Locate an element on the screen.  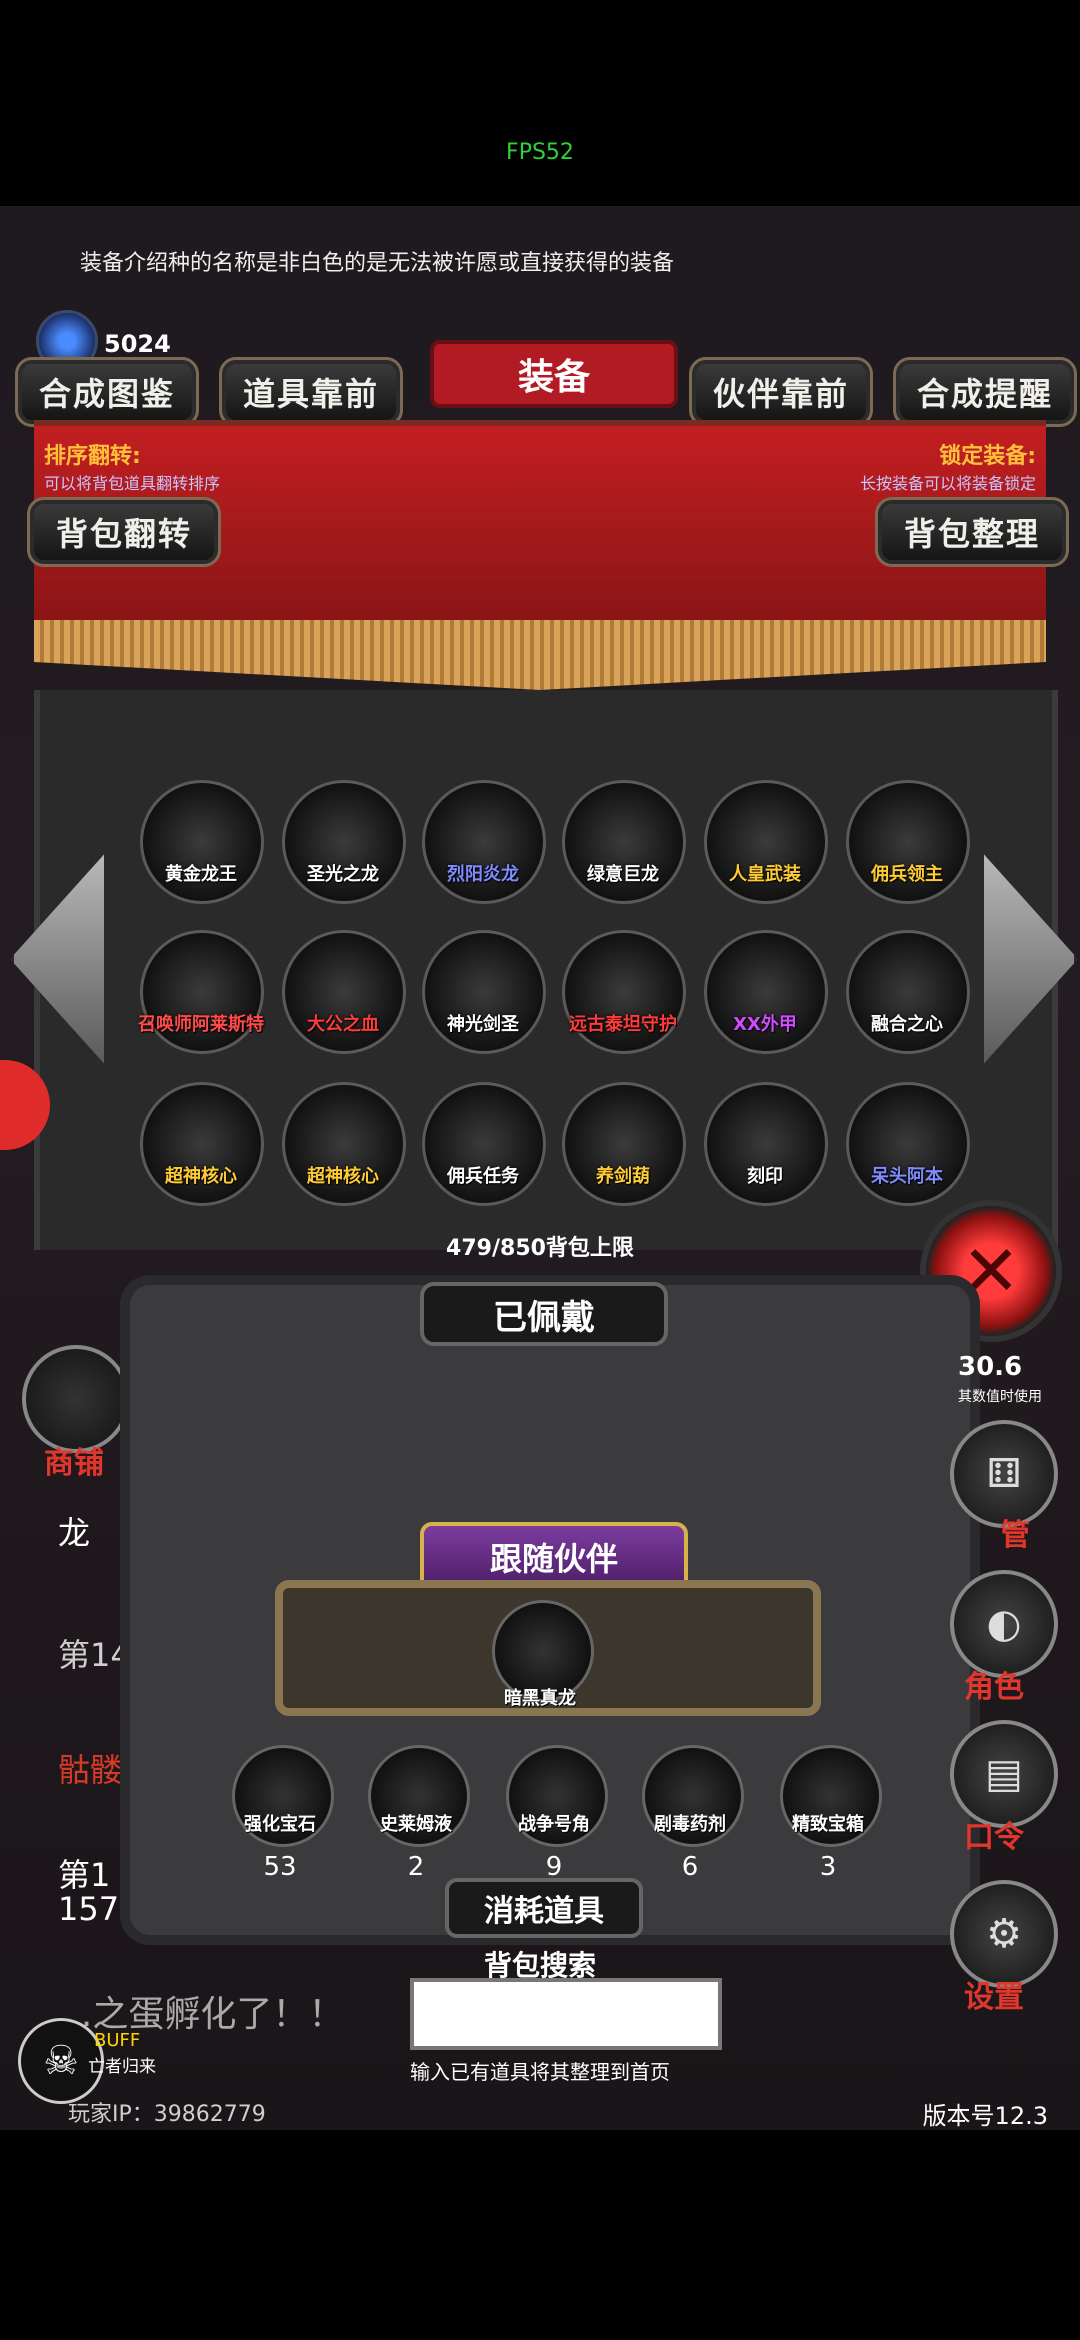
consumable-count: 53 is located at coordinates (280, 1867).